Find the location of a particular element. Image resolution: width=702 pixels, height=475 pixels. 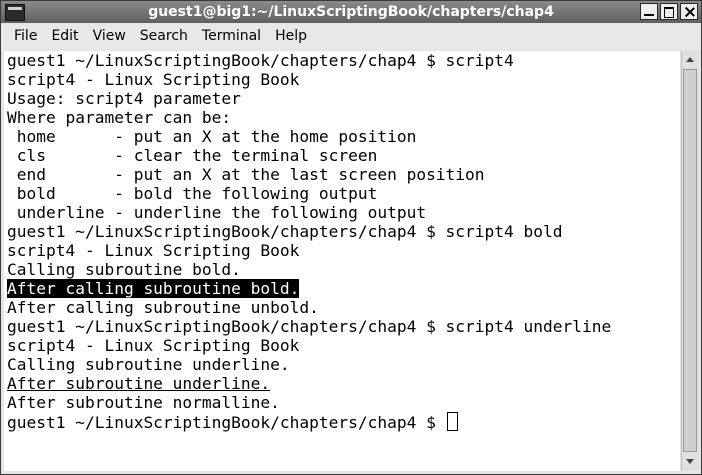

minimize-icon is located at coordinates (649, 11).